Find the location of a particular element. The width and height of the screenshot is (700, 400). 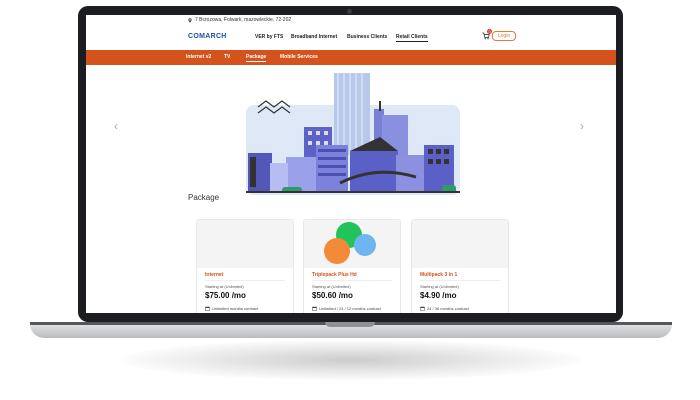

price: $50.60 /mo is located at coordinates (332, 295).